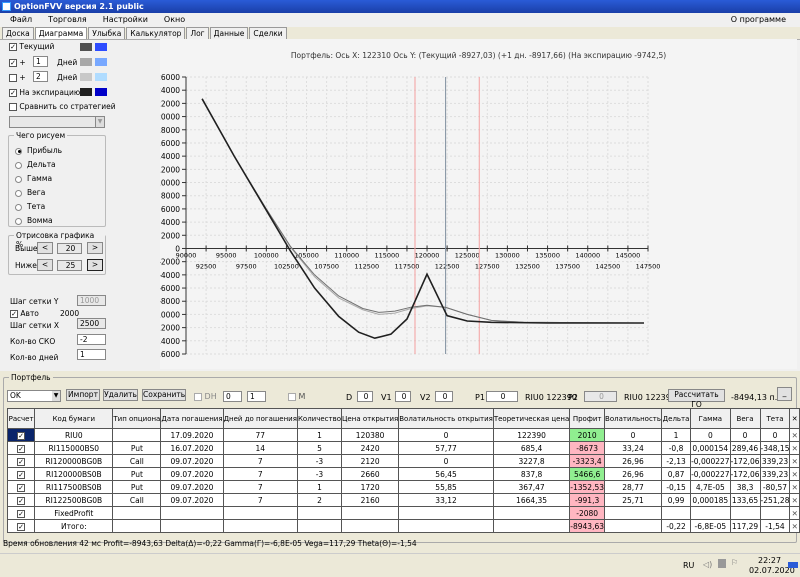 The height and width of the screenshot is (577, 800). What do you see at coordinates (91, 339) in the screenshot?
I see `sko-input: -2` at bounding box center [91, 339].